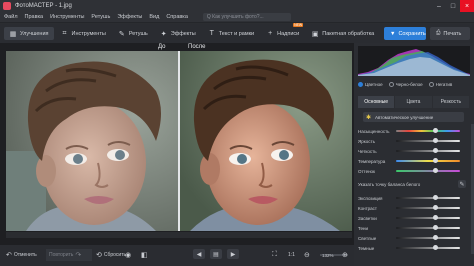 This screenshot has height=266, width=474. Describe the element at coordinates (78, 255) in the screenshot. I see `redo-icon: ↷` at that location.